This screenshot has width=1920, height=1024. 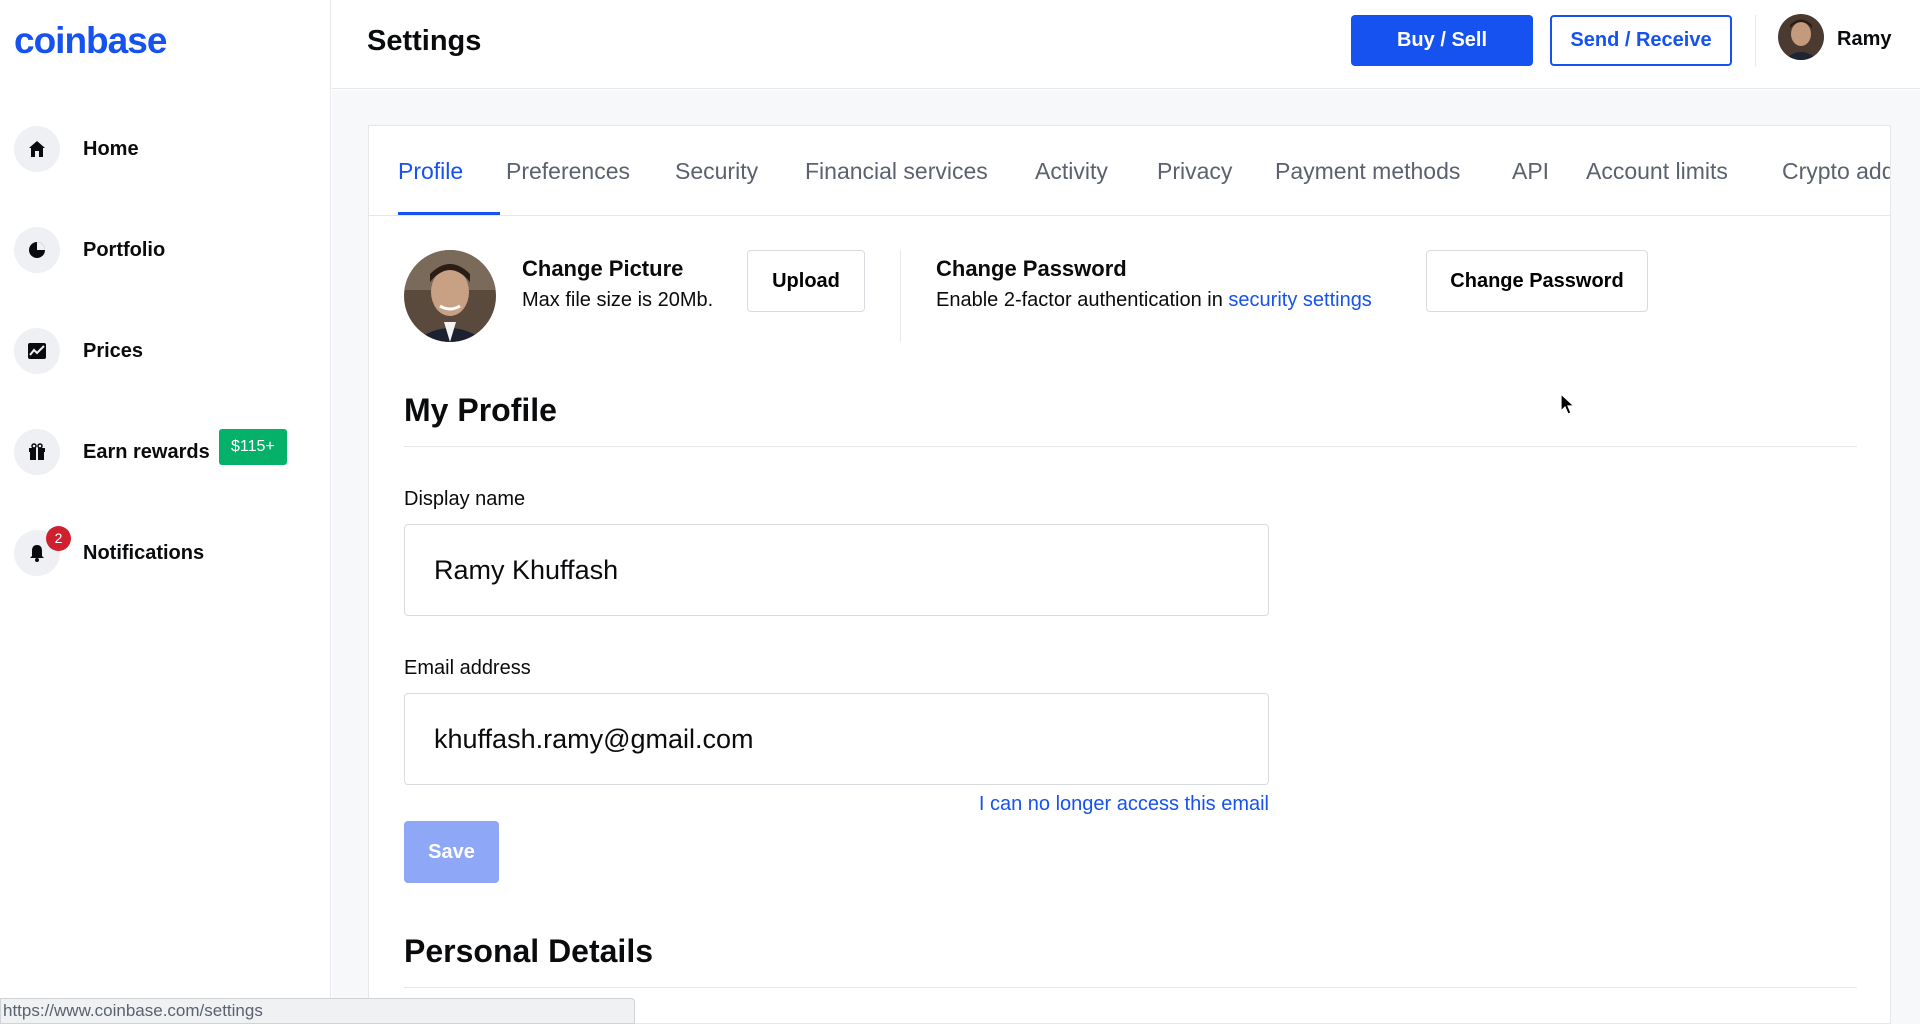 I want to click on home-icon, so click(x=37, y=149).